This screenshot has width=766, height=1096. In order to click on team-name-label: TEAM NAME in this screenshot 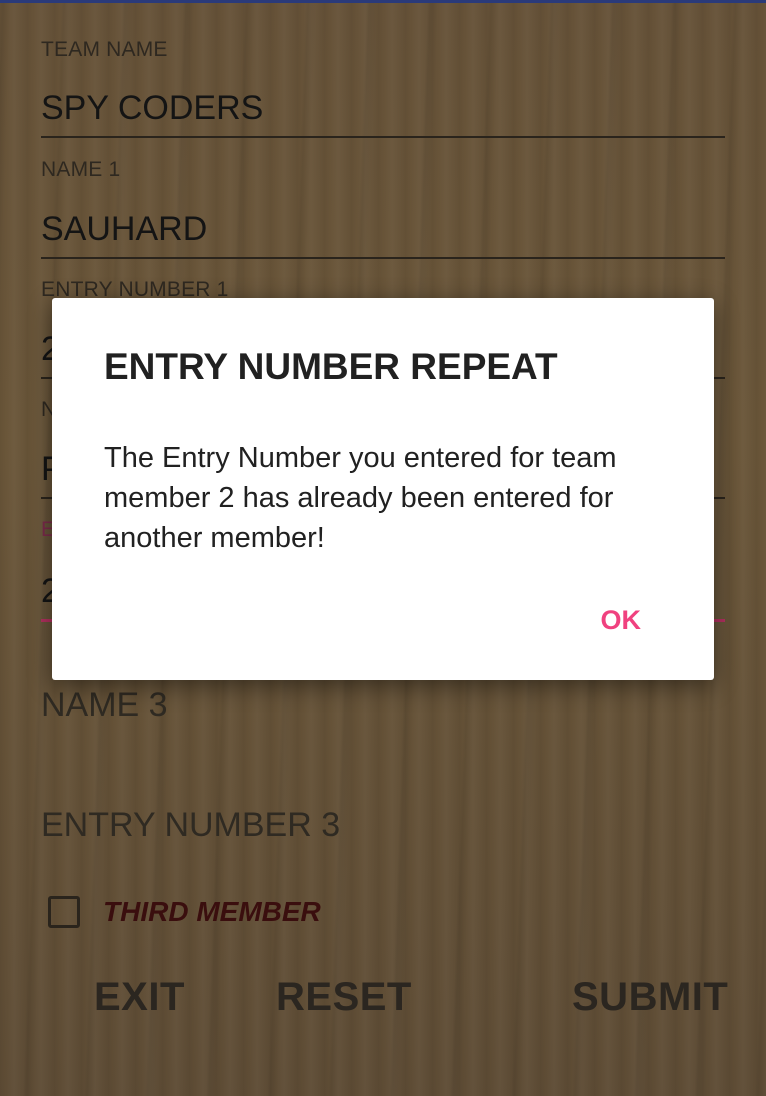, I will do `click(104, 49)`.